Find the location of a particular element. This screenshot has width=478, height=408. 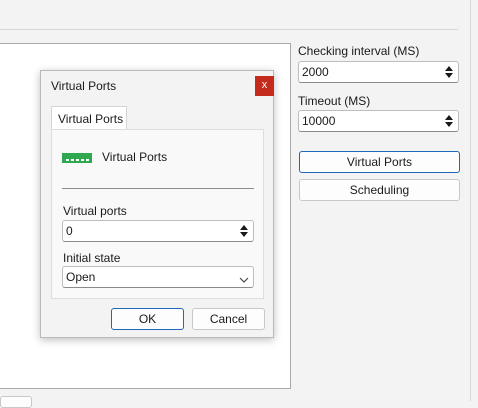

virtual-ports-input: 0 is located at coordinates (158, 231).